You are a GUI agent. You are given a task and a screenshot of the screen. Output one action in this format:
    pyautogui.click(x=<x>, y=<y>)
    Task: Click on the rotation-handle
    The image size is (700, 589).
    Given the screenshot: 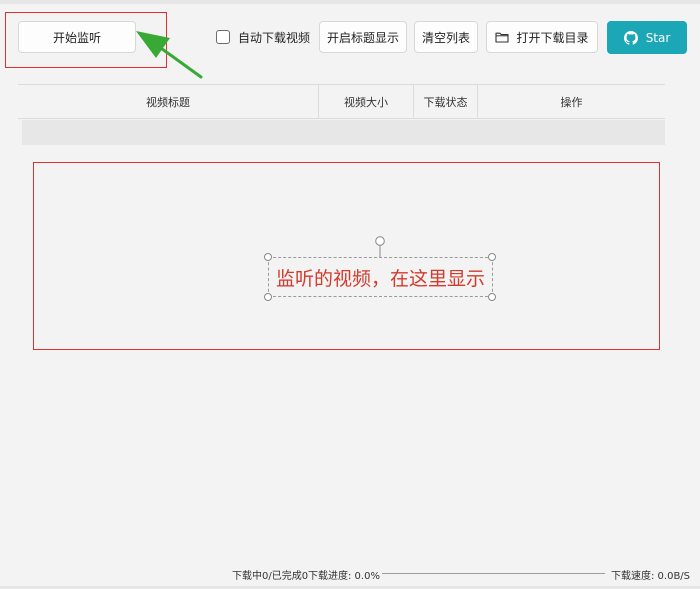 What is the action you would take?
    pyautogui.click(x=380, y=247)
    